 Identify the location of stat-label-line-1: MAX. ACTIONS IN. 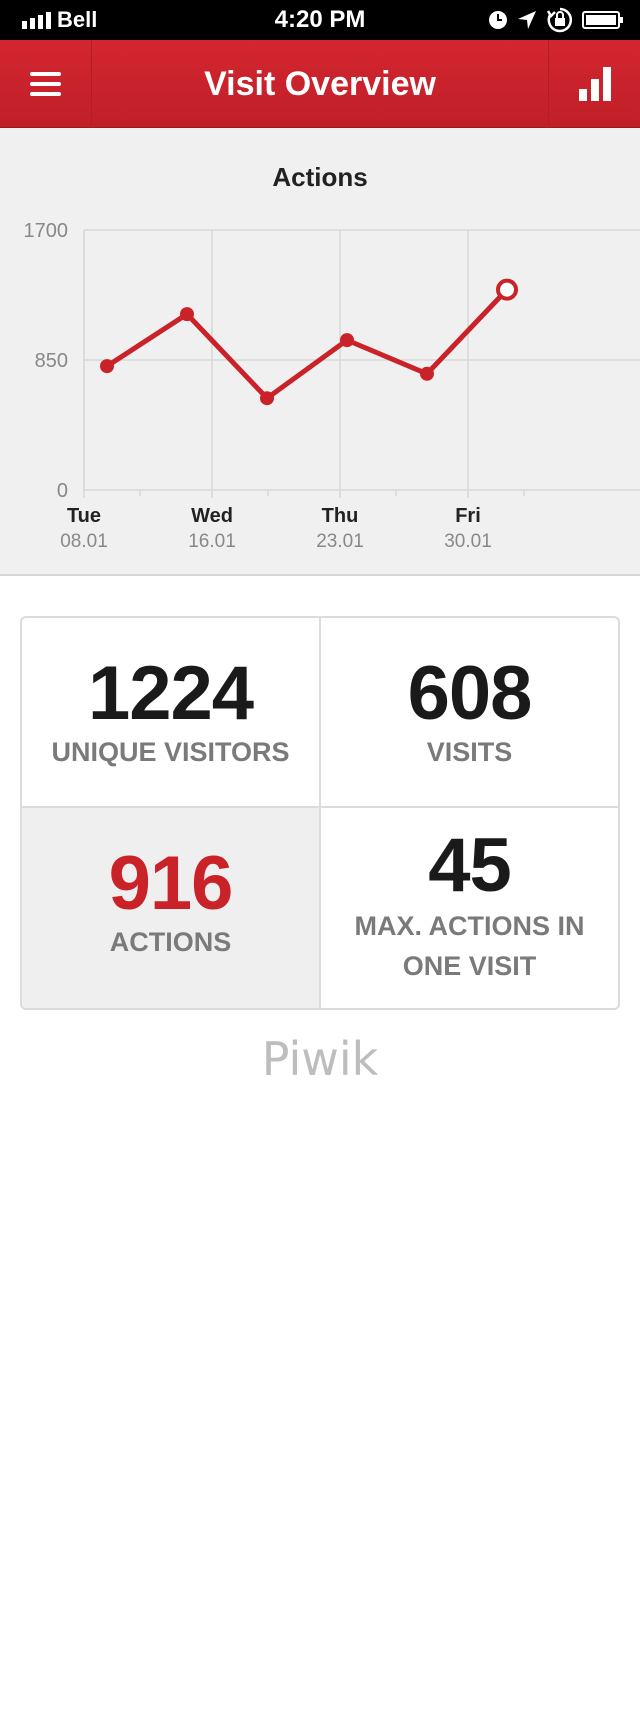
(469, 926).